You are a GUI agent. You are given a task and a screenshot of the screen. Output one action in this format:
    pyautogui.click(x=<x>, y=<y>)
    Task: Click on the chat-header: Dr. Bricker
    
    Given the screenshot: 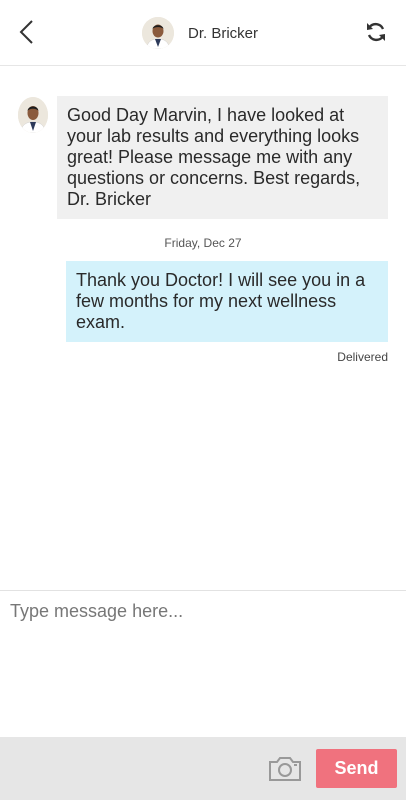 What is the action you would take?
    pyautogui.click(x=203, y=33)
    